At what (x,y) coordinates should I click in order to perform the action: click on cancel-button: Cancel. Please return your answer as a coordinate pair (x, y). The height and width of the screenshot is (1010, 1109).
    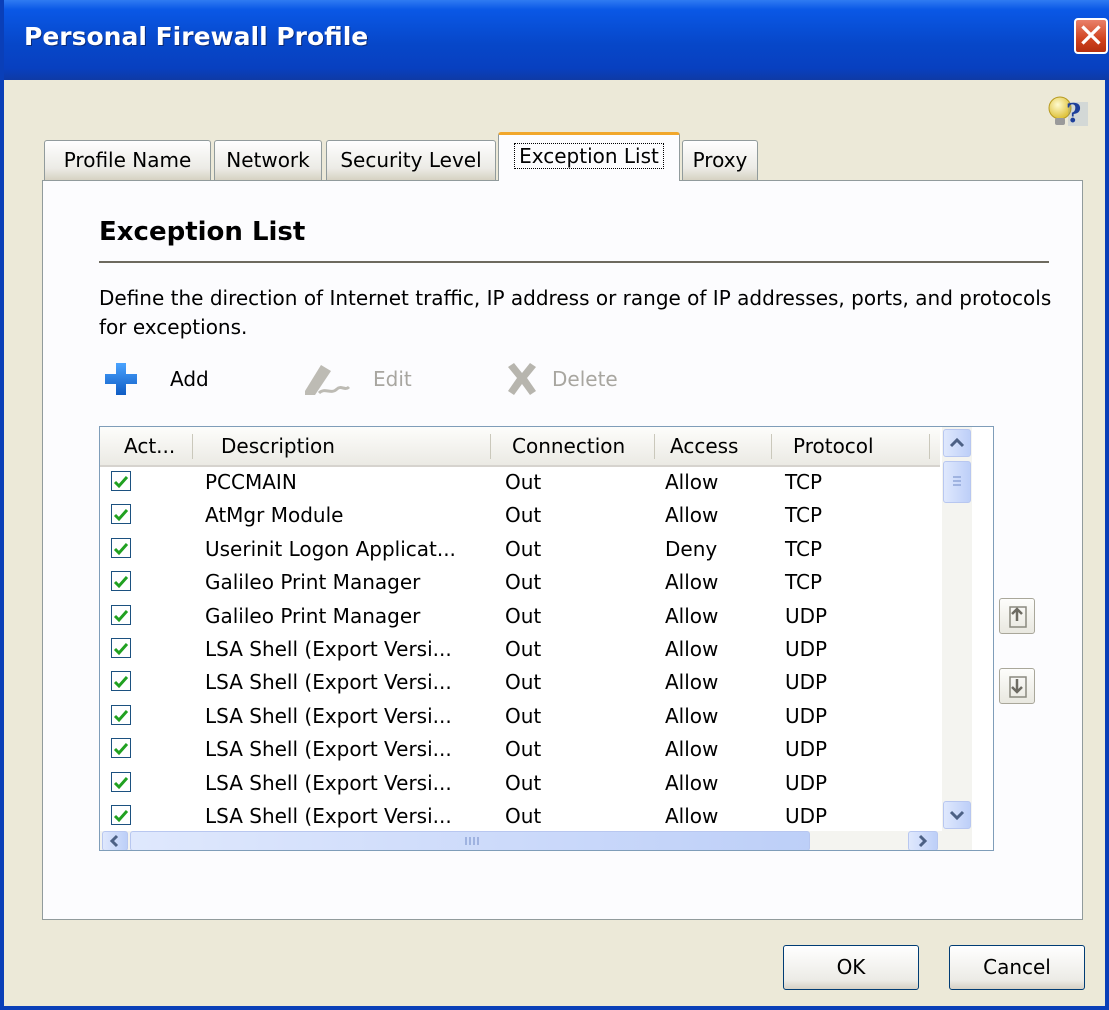
    Looking at the image, I should click on (1017, 967).